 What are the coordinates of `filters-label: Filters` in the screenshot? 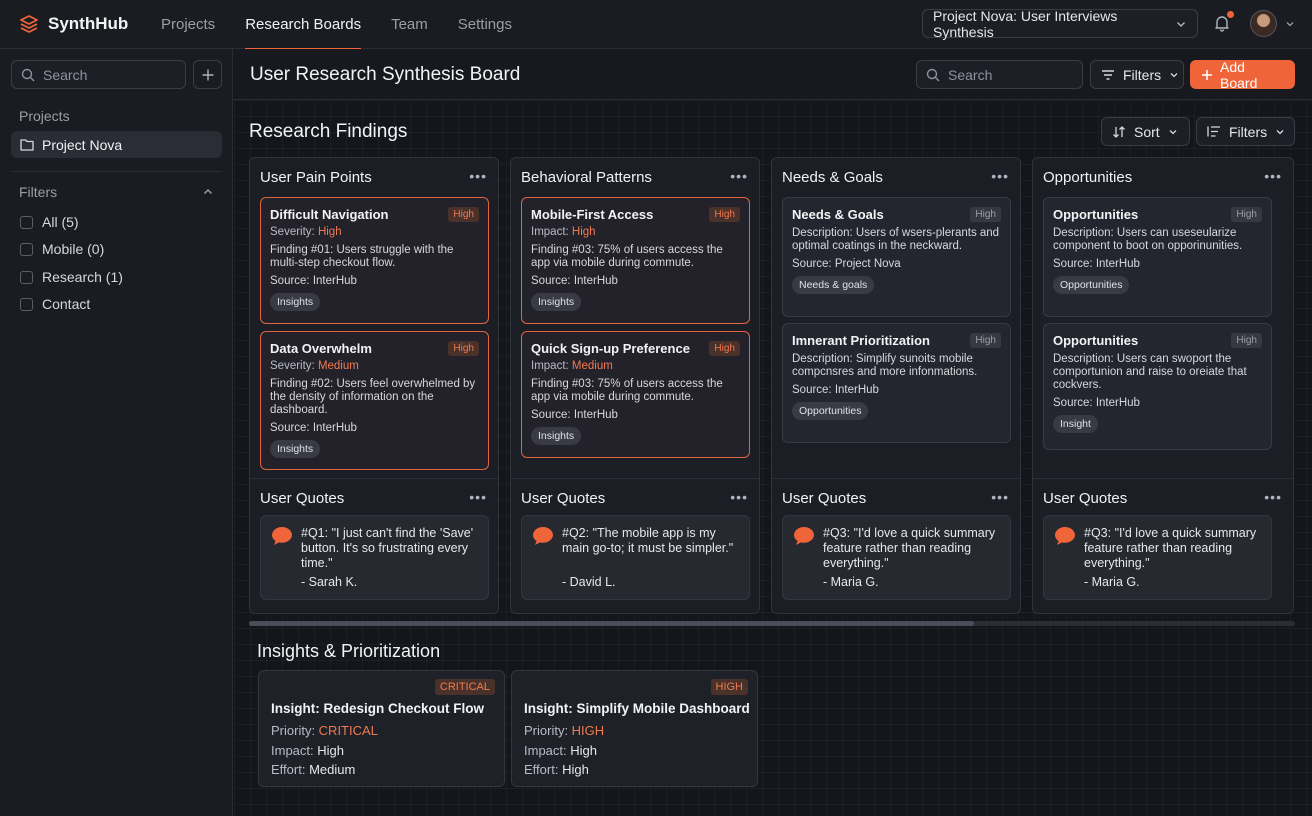 It's located at (1248, 131).